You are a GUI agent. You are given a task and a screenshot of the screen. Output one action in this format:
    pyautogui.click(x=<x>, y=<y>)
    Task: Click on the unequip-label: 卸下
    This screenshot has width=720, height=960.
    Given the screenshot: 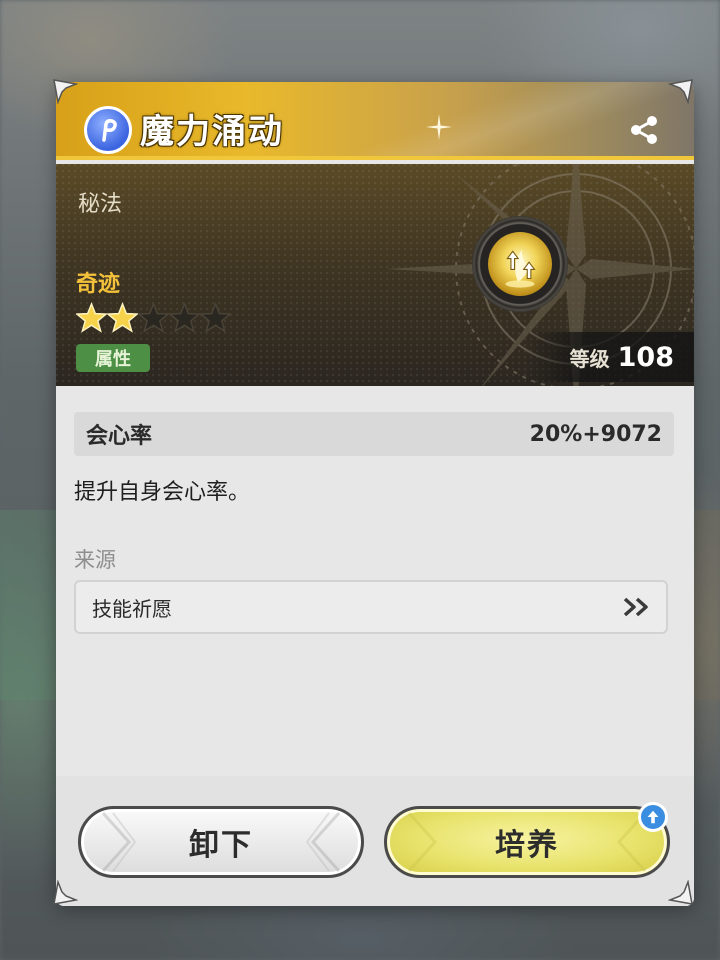 What is the action you would take?
    pyautogui.click(x=221, y=845)
    